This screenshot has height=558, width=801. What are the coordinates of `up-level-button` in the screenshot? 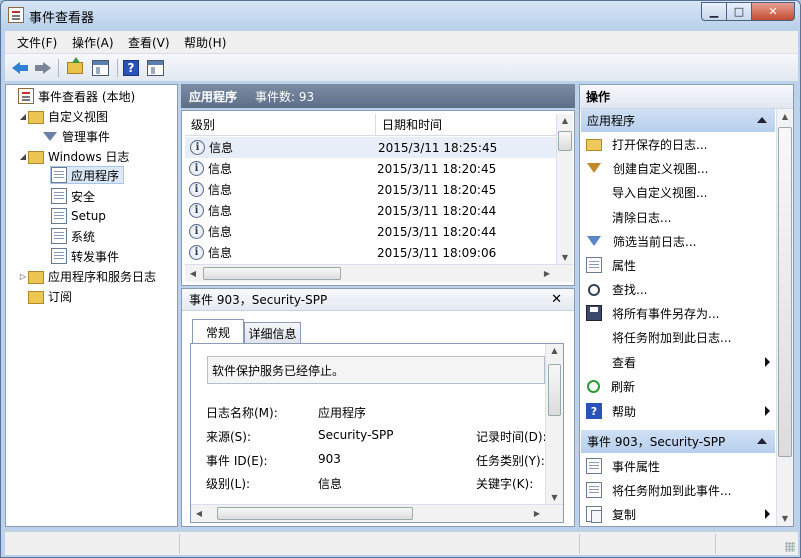 It's located at (75, 67).